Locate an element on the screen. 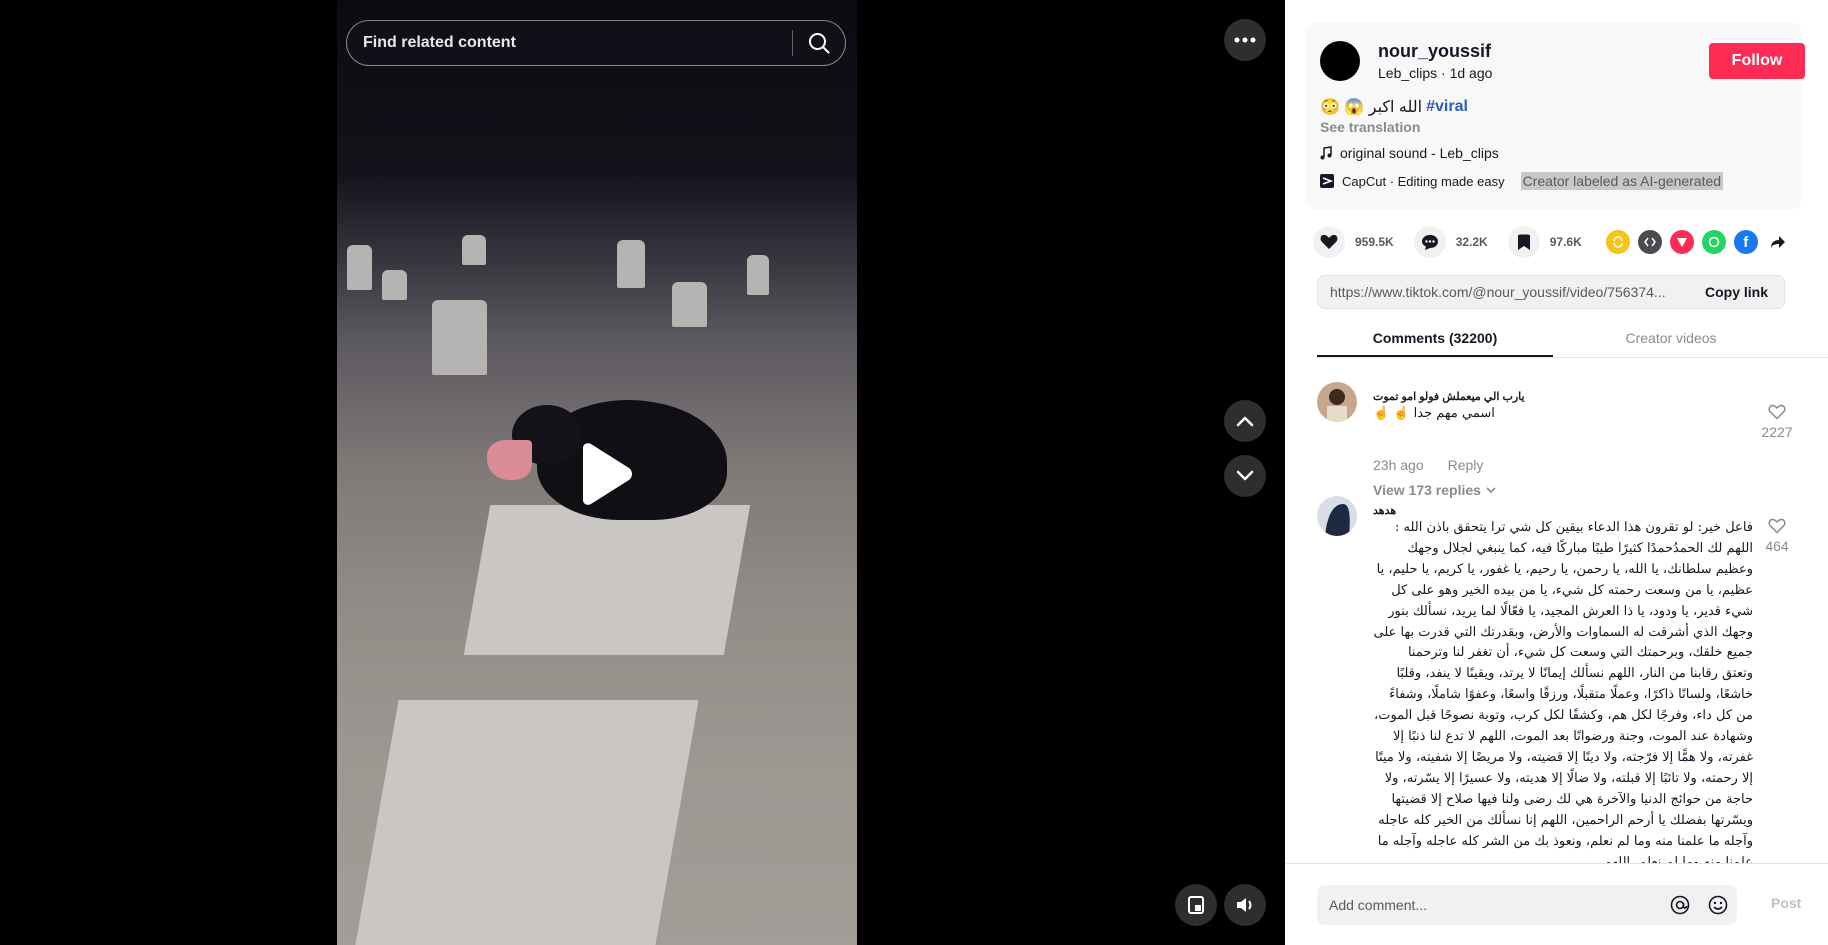 This screenshot has width=1828, height=945. floating-player-button is located at coordinates (1196, 905).